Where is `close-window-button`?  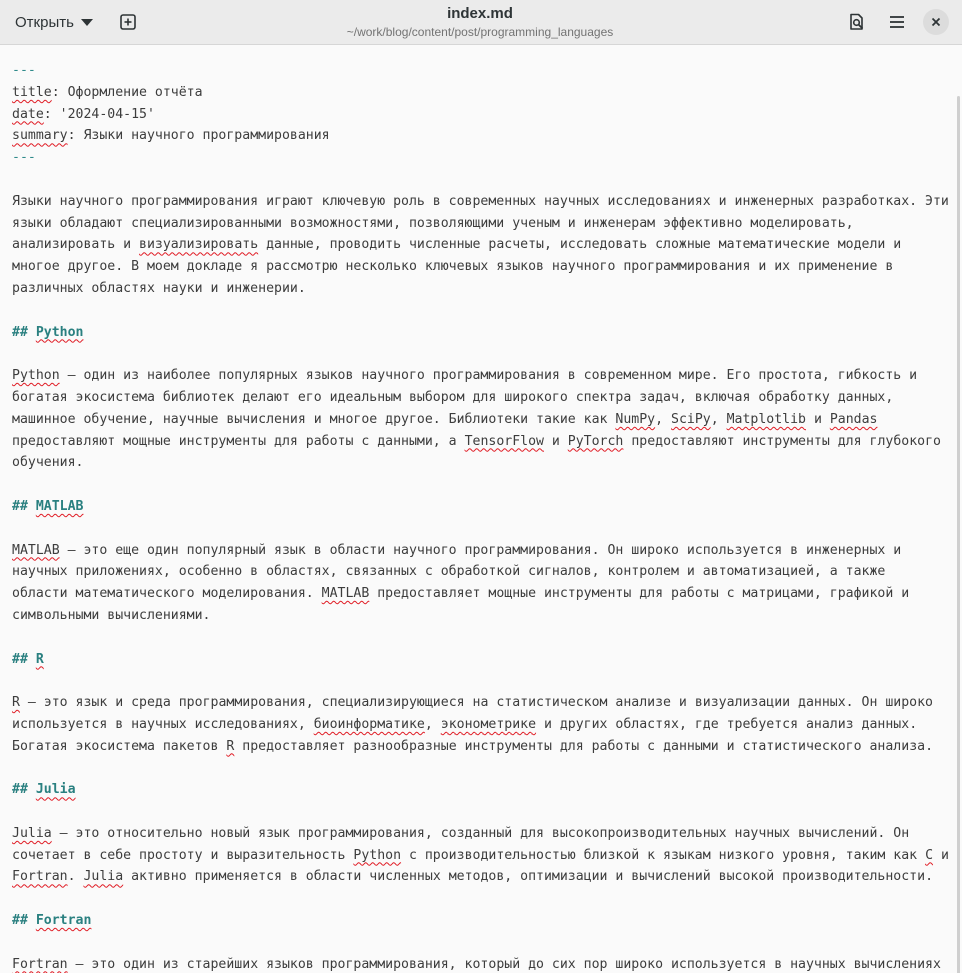
close-window-button is located at coordinates (936, 22).